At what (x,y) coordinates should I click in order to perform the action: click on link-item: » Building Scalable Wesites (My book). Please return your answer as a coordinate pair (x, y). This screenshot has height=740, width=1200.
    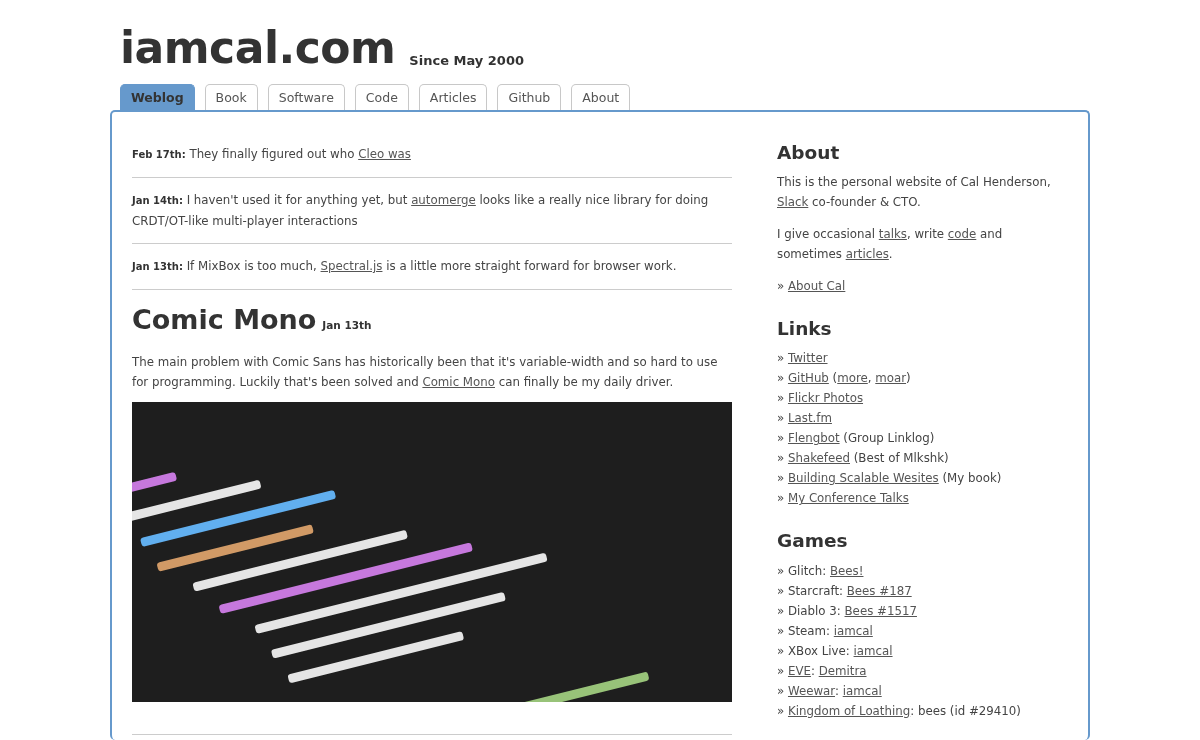
    Looking at the image, I should click on (890, 479).